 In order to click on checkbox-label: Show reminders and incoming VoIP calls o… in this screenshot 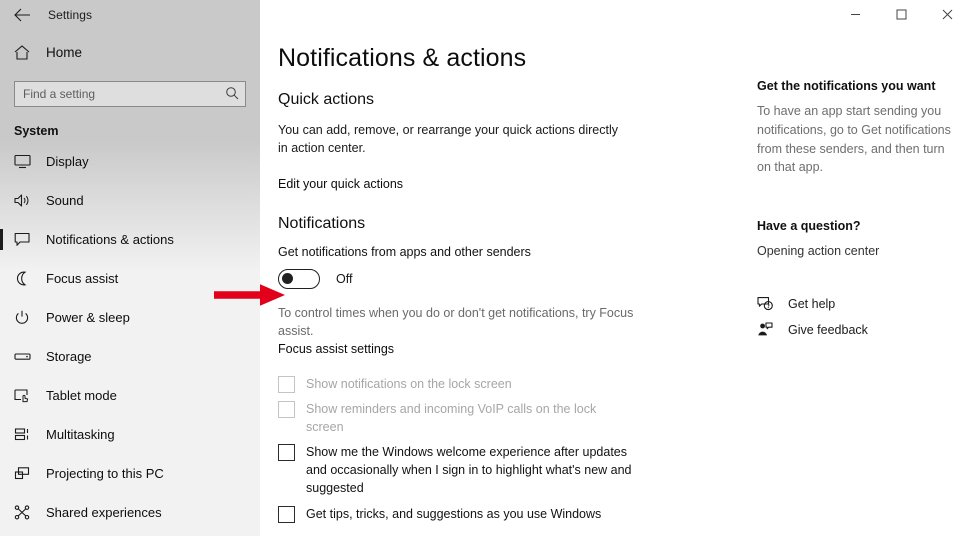, I will do `click(451, 417)`.